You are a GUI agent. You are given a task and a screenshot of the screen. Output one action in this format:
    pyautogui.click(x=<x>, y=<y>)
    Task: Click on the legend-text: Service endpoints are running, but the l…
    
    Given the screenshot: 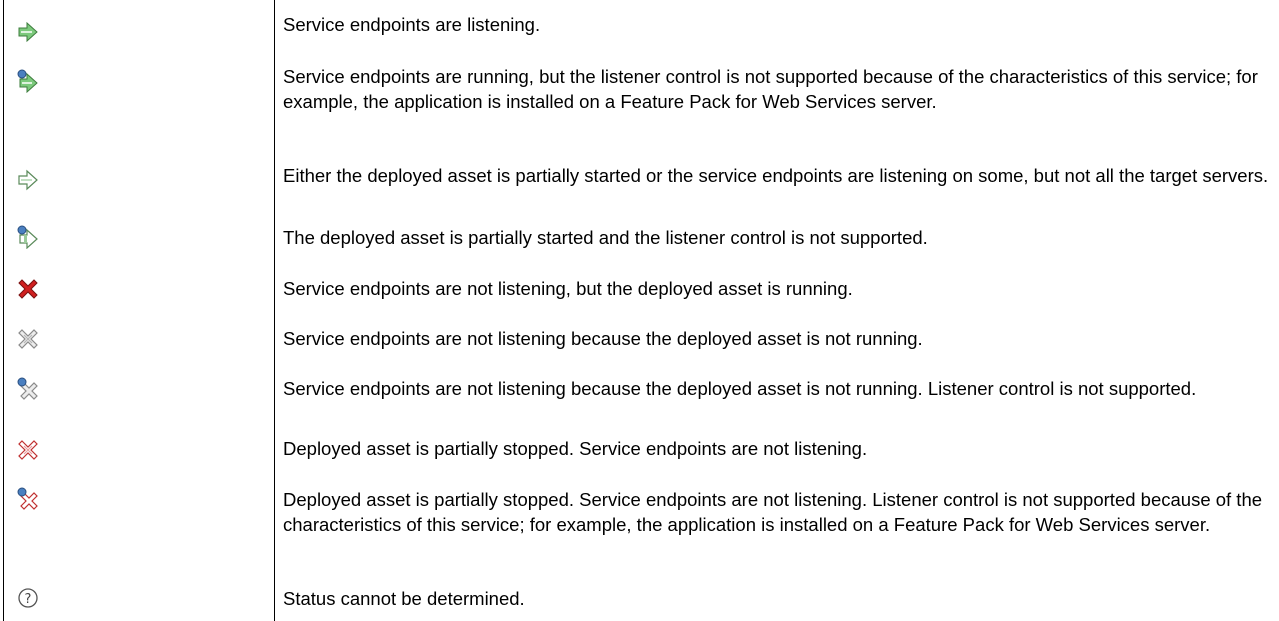 What is the action you would take?
    pyautogui.click(x=770, y=89)
    